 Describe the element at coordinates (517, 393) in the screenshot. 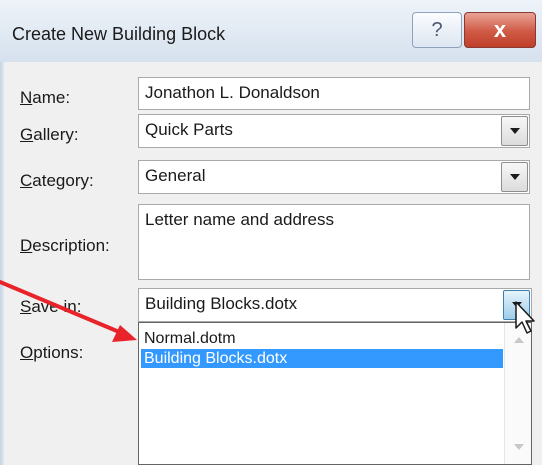

I see `list-scrollbar` at that location.